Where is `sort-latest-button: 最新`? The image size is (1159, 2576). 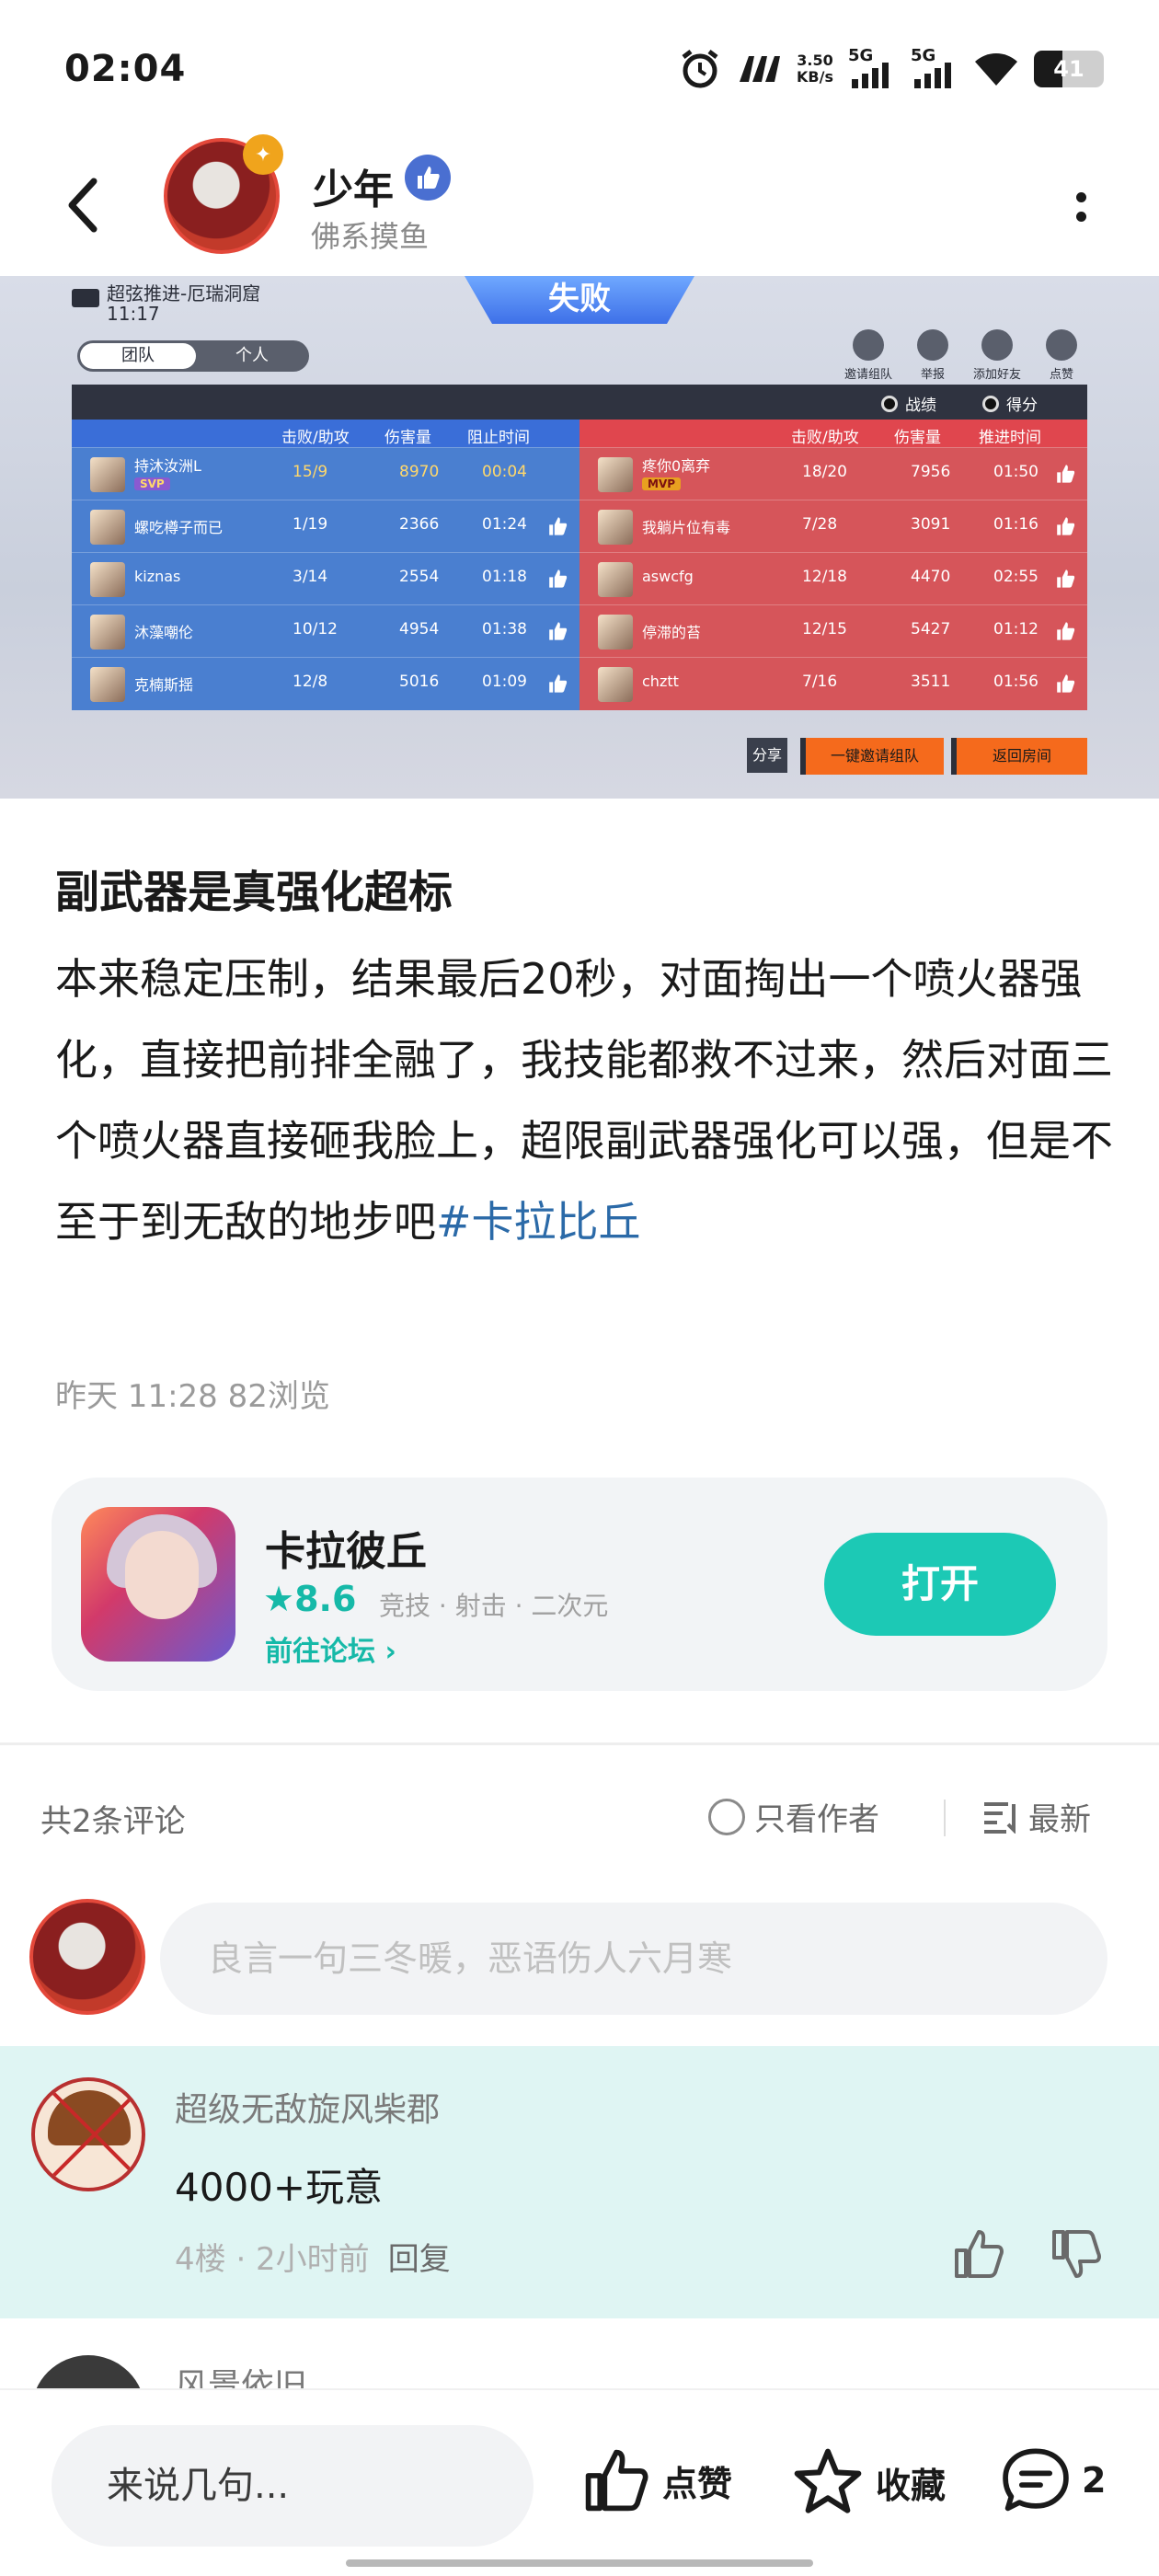 sort-latest-button: 最新 is located at coordinates (1036, 1816).